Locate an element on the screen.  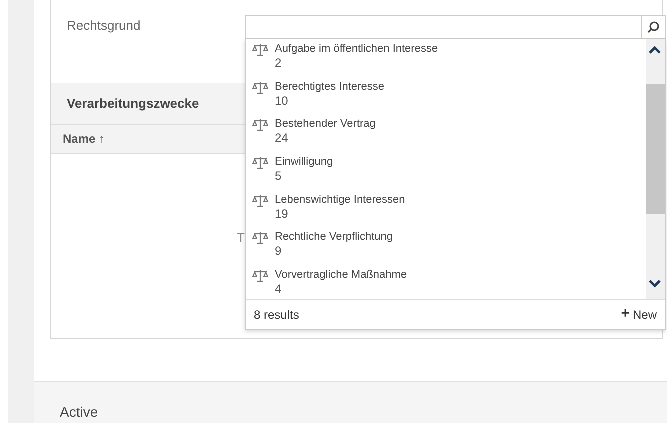
search-icon is located at coordinates (653, 27).